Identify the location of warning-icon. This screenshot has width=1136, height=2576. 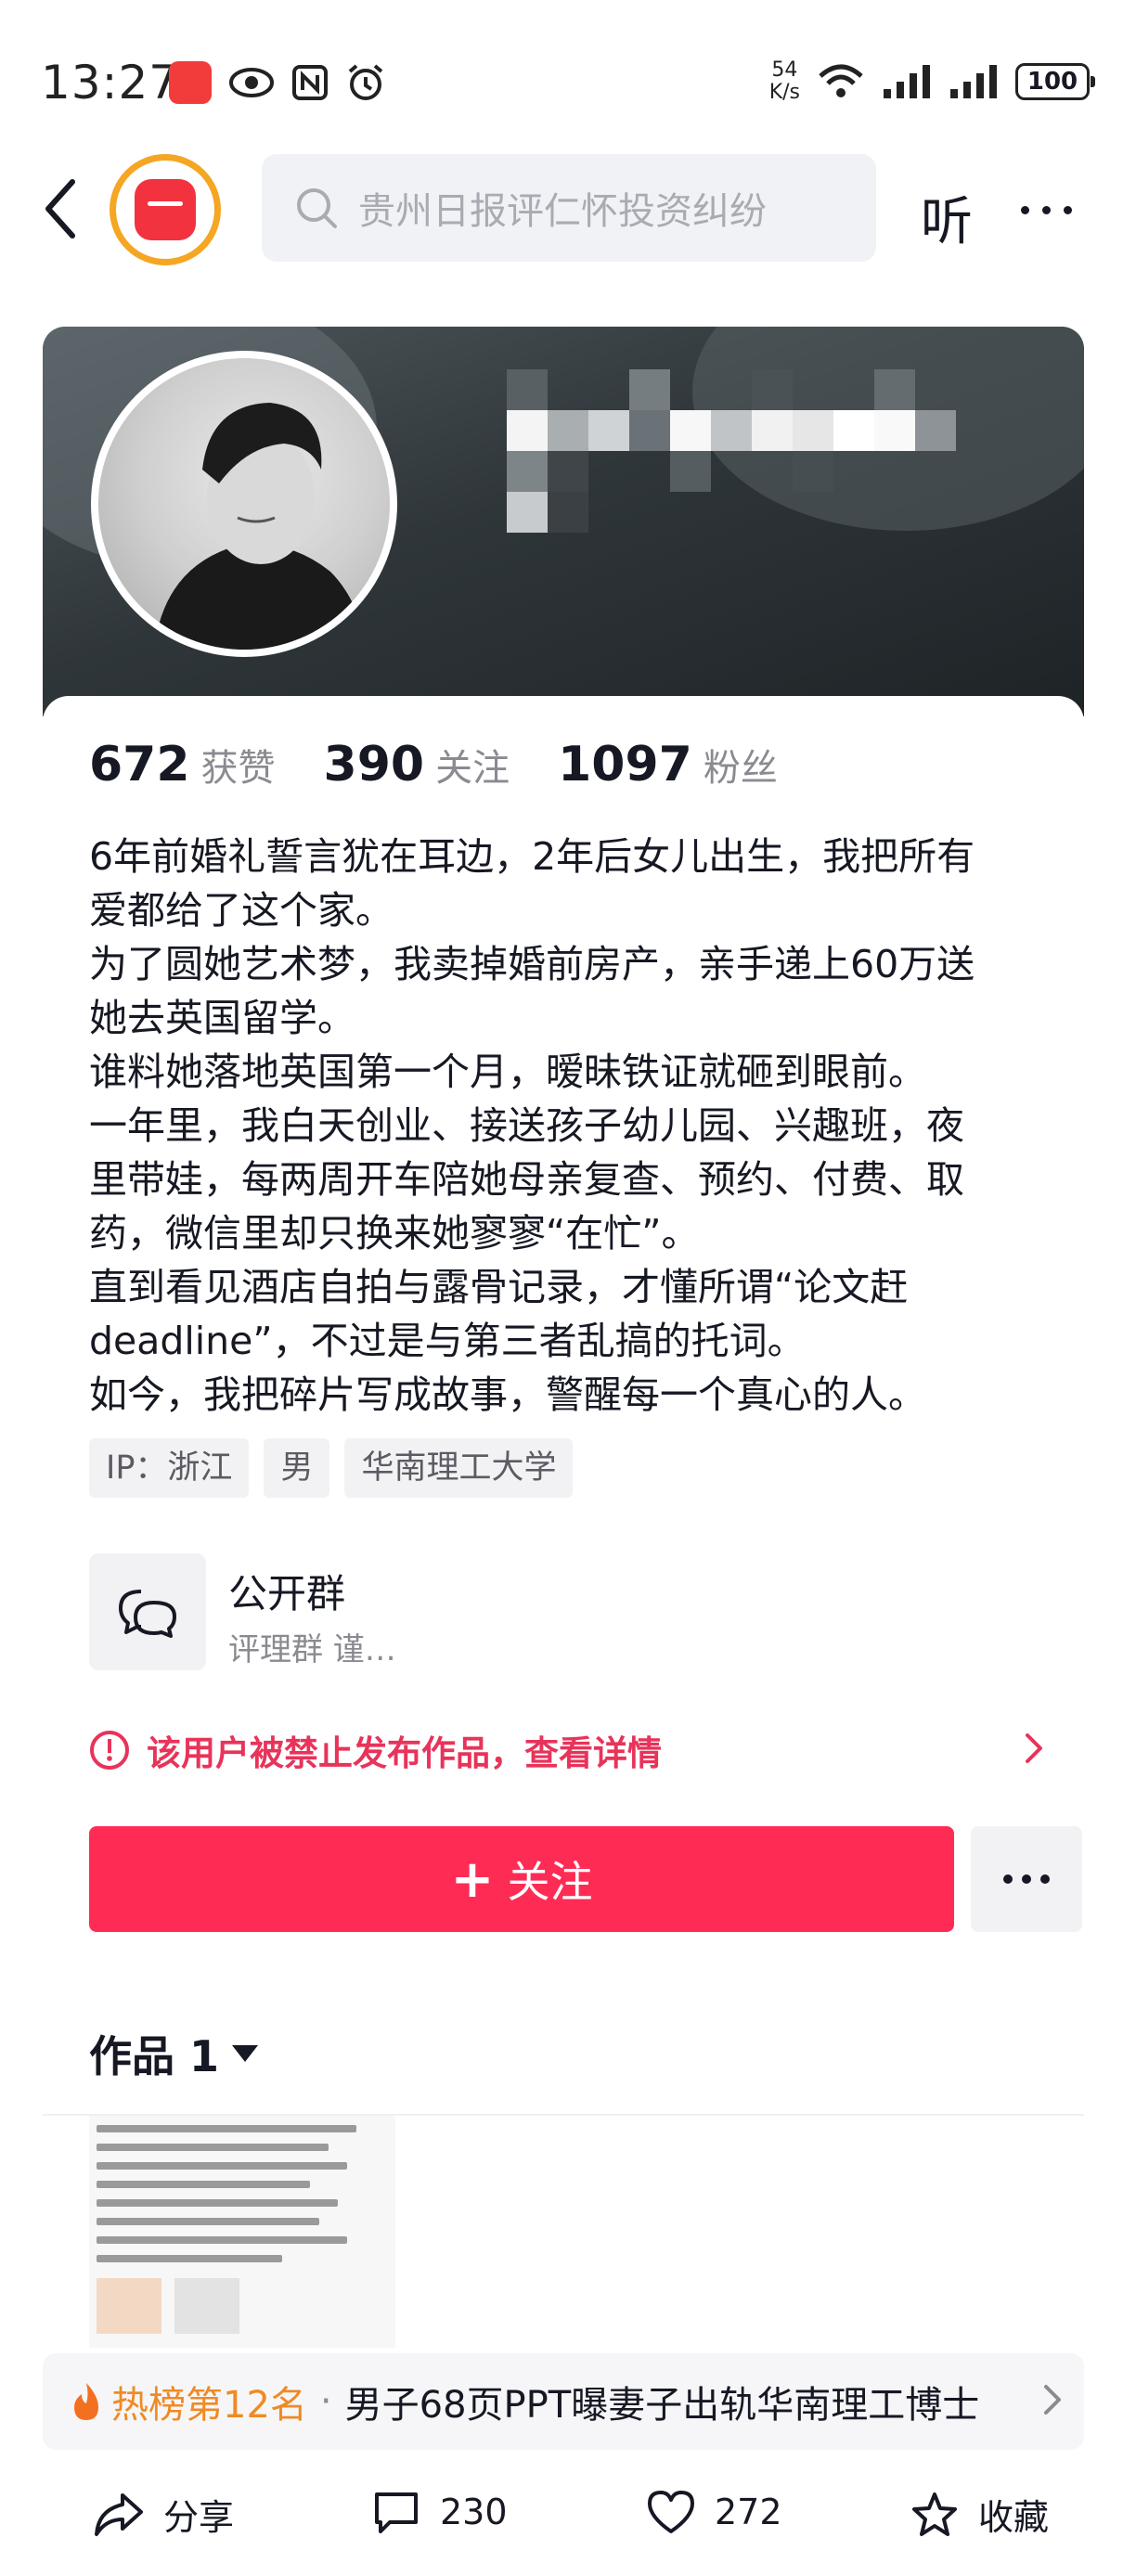
(109, 1750).